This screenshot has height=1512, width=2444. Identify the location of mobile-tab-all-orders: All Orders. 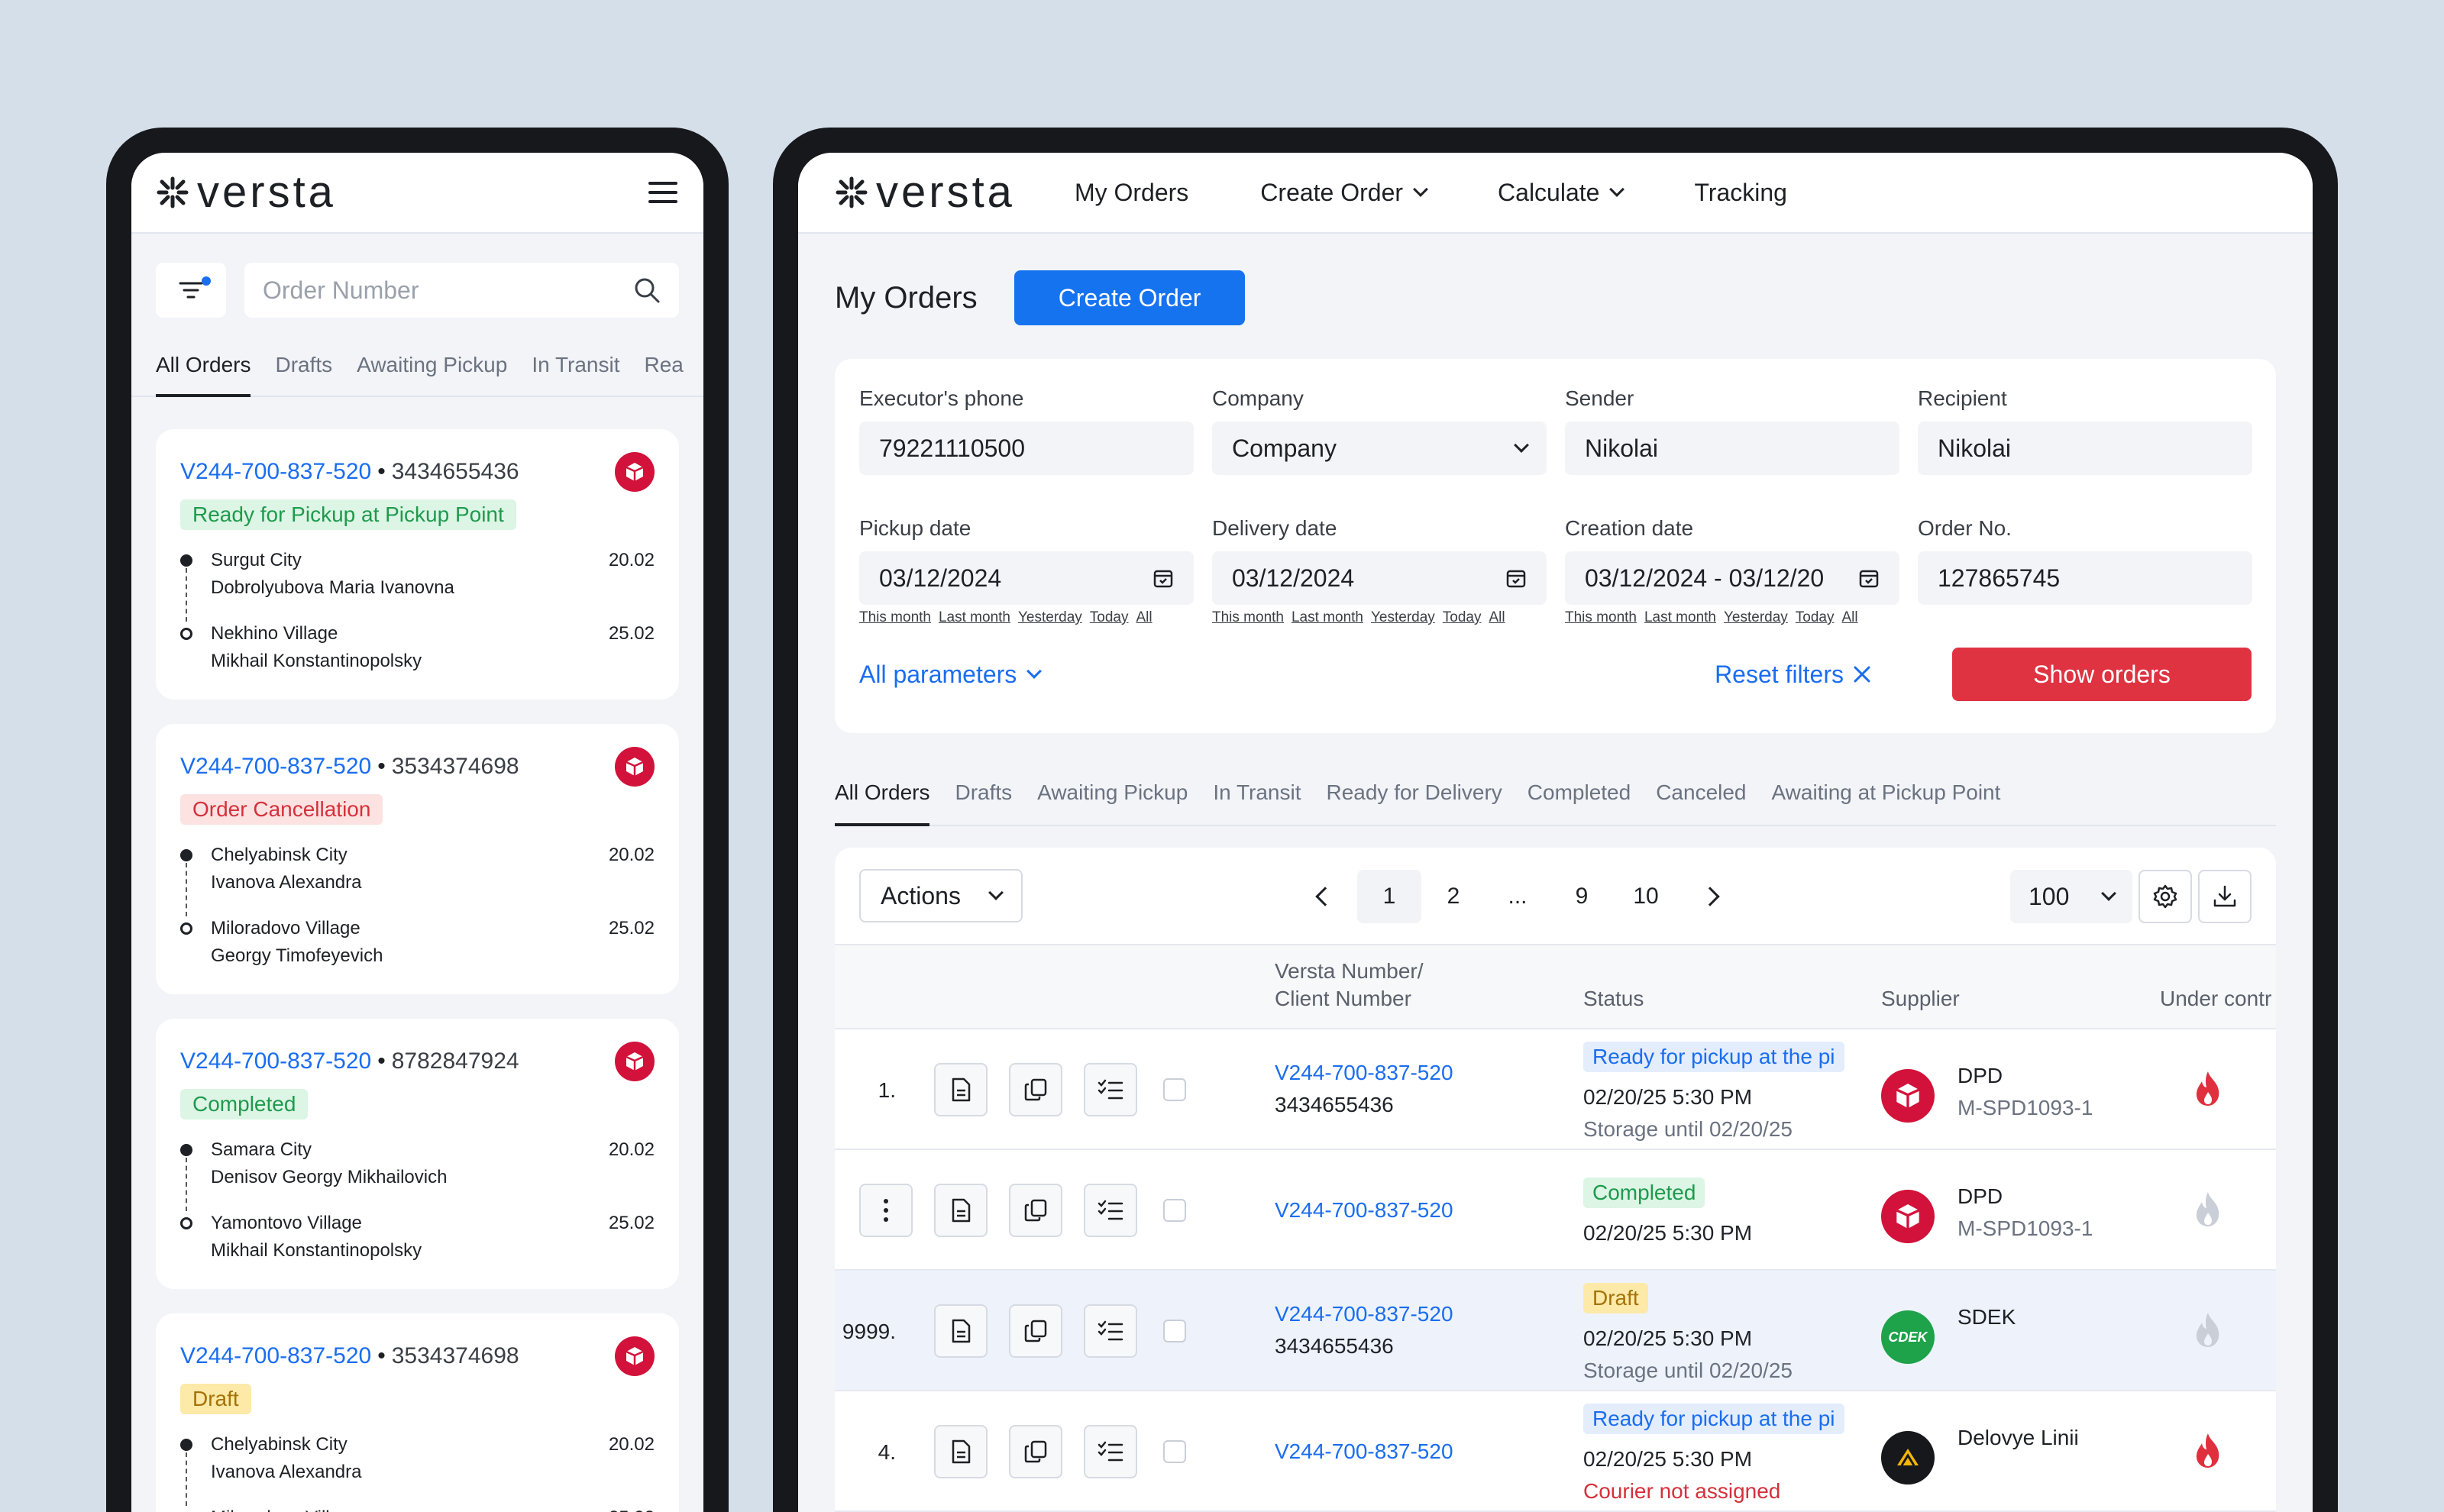
(204, 373).